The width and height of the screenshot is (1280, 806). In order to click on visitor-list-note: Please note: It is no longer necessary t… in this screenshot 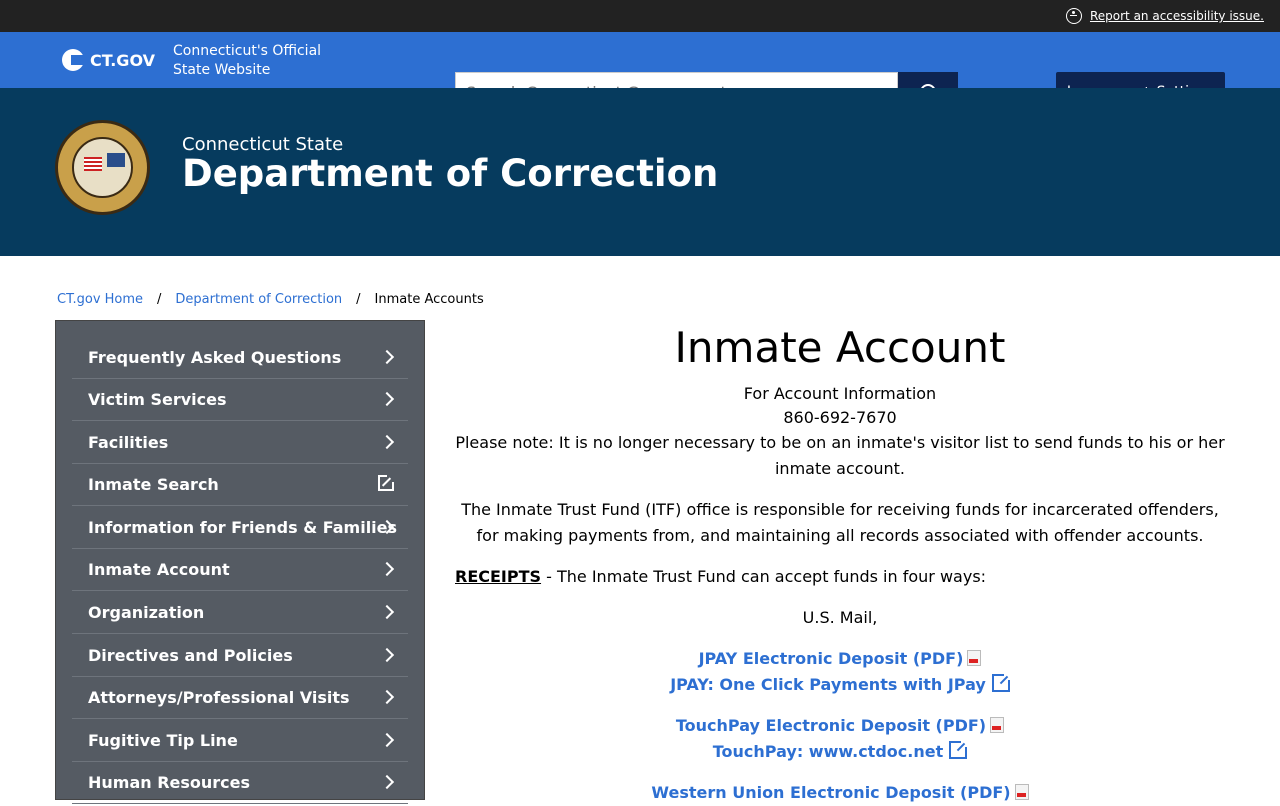, I will do `click(840, 455)`.